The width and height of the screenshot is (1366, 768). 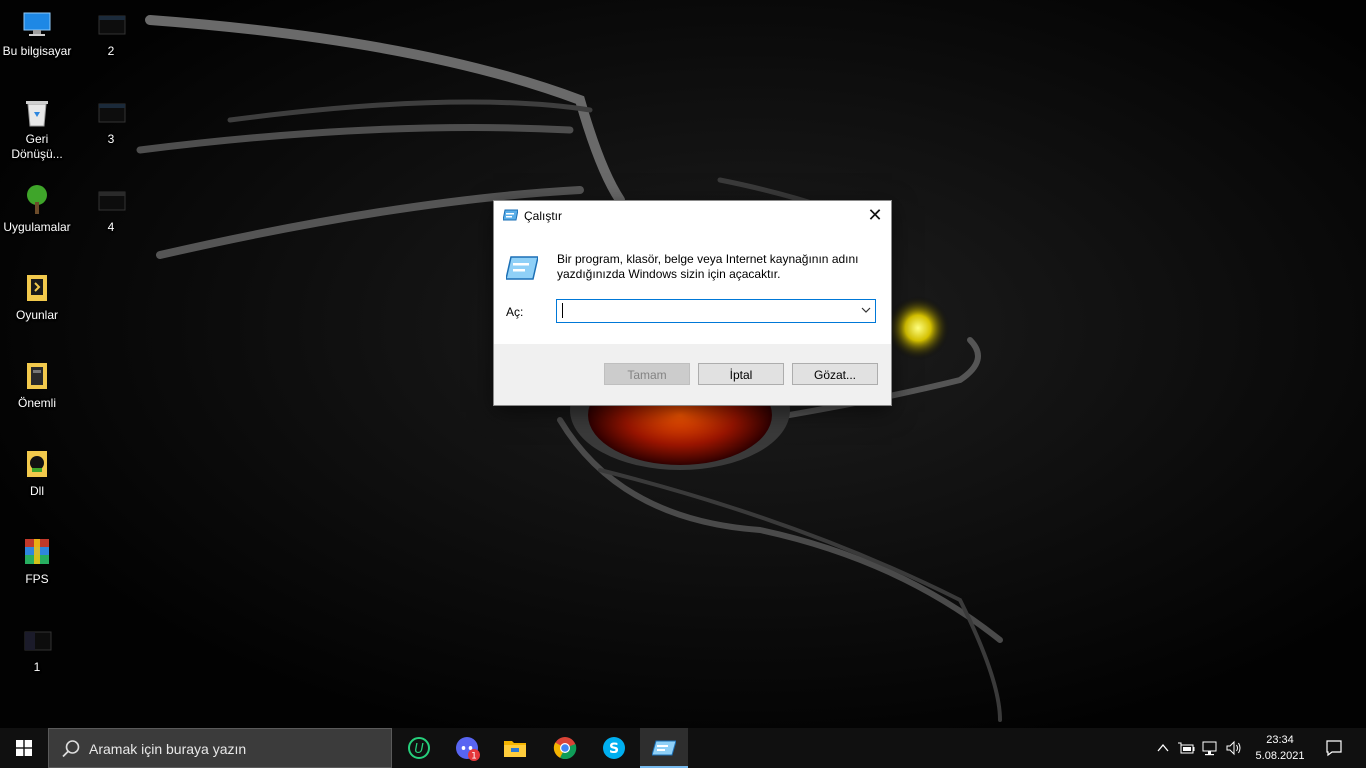 What do you see at coordinates (111, 51) in the screenshot?
I see `desktop-icon-label: 2` at bounding box center [111, 51].